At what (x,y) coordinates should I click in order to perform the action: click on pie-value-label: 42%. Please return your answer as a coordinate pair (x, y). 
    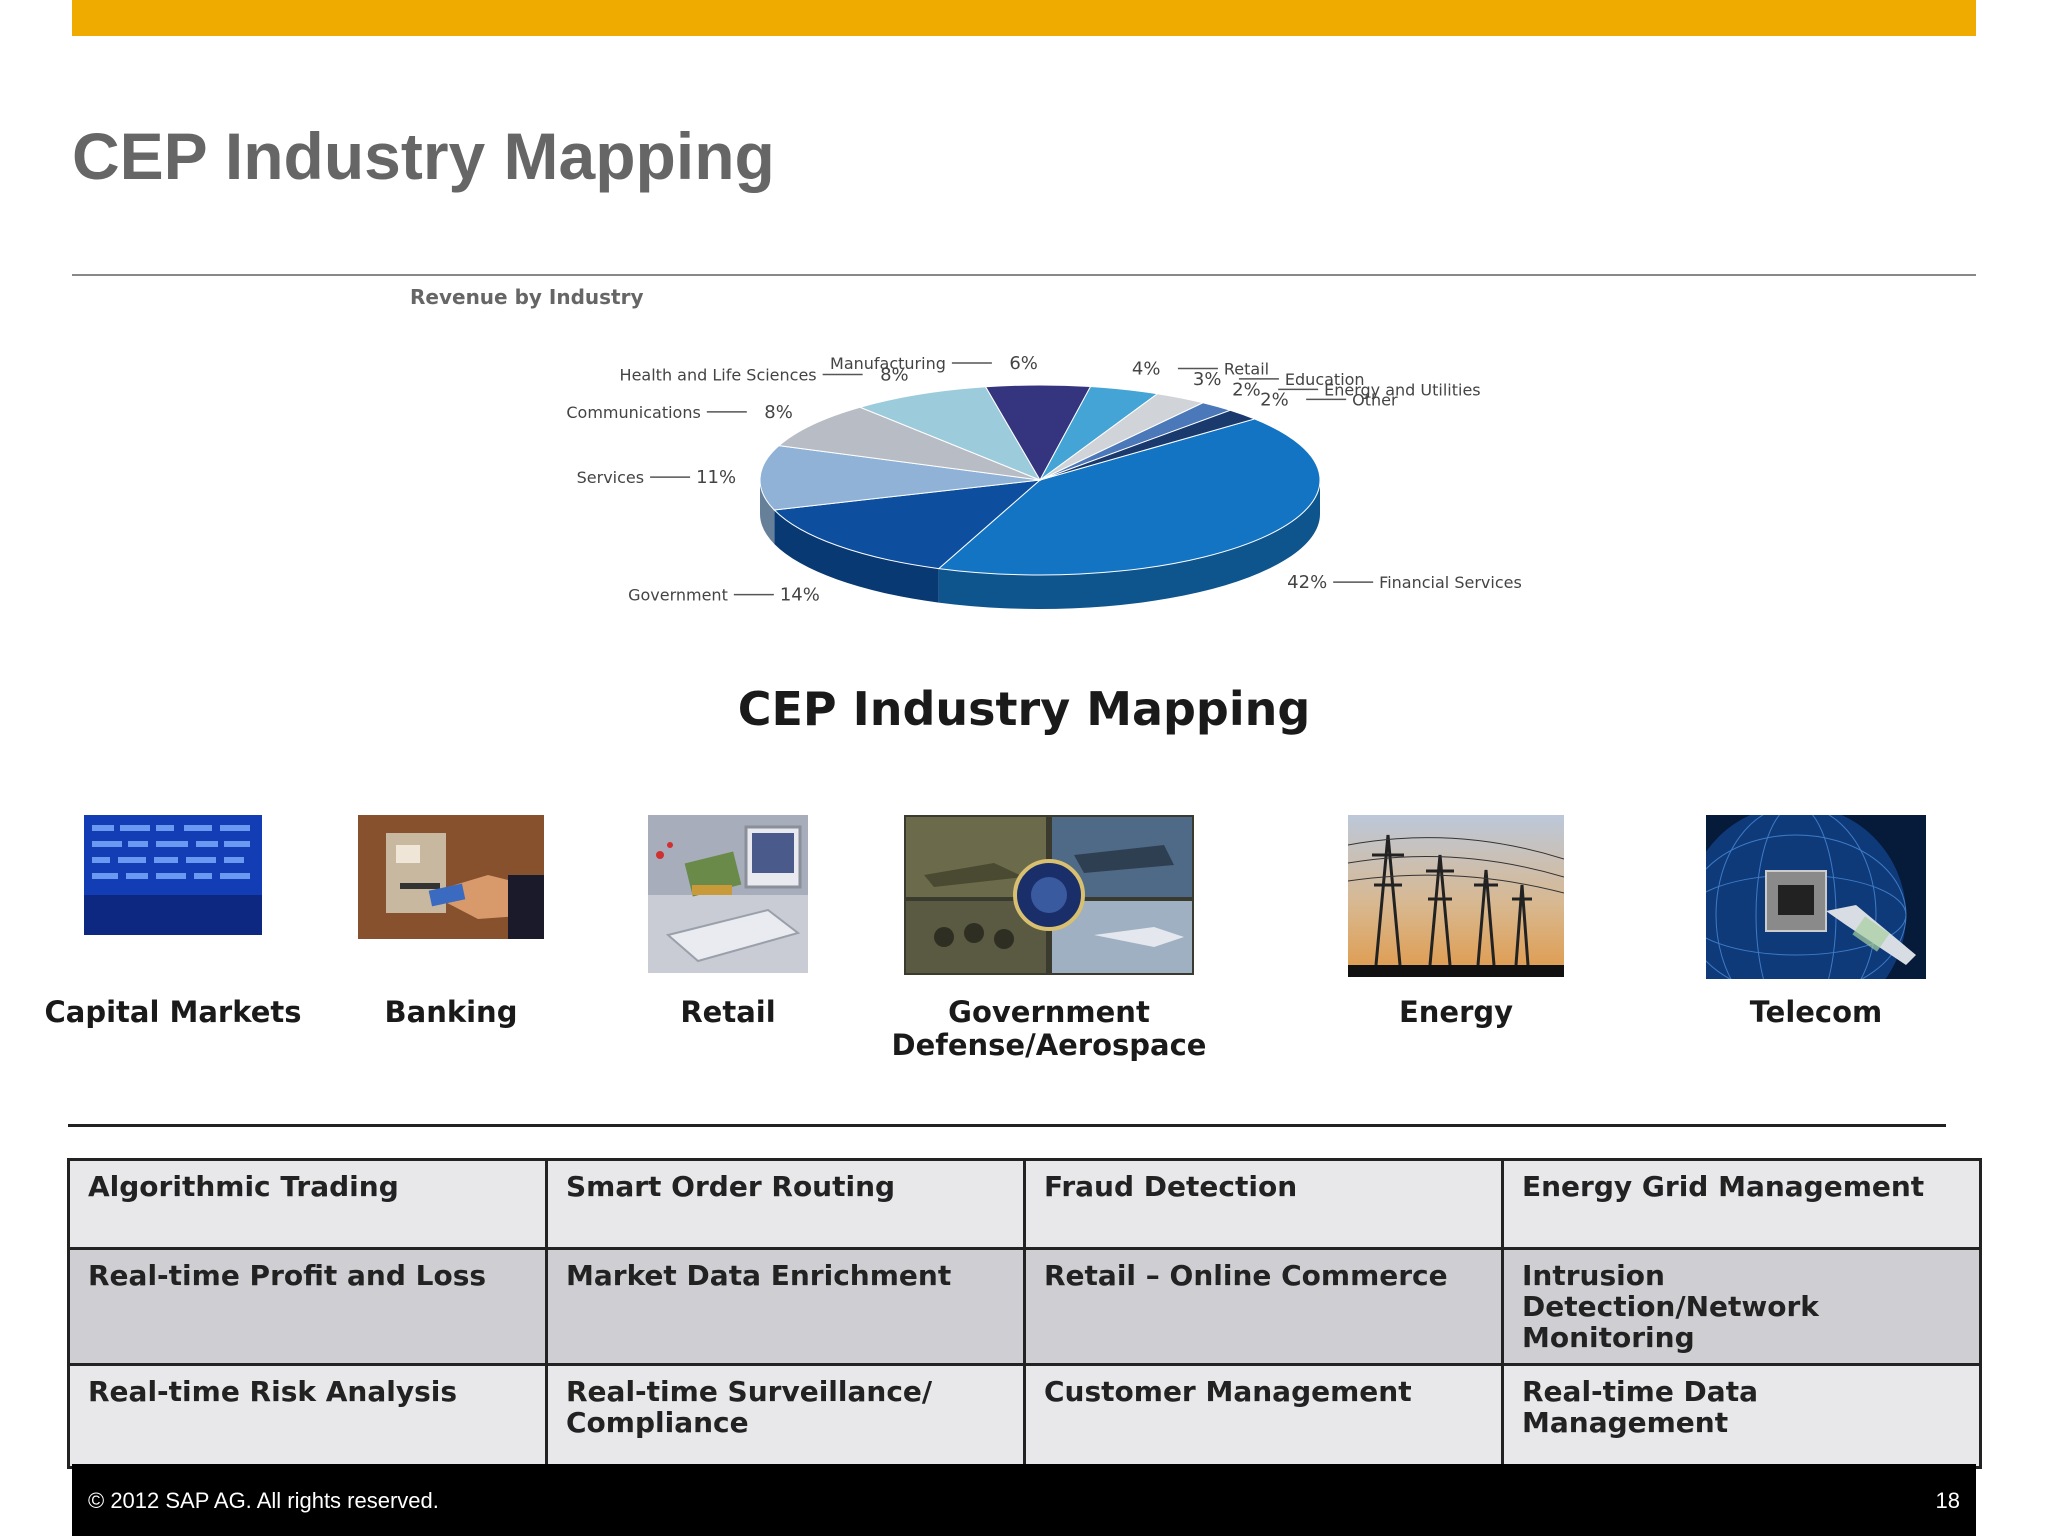
    Looking at the image, I should click on (1307, 582).